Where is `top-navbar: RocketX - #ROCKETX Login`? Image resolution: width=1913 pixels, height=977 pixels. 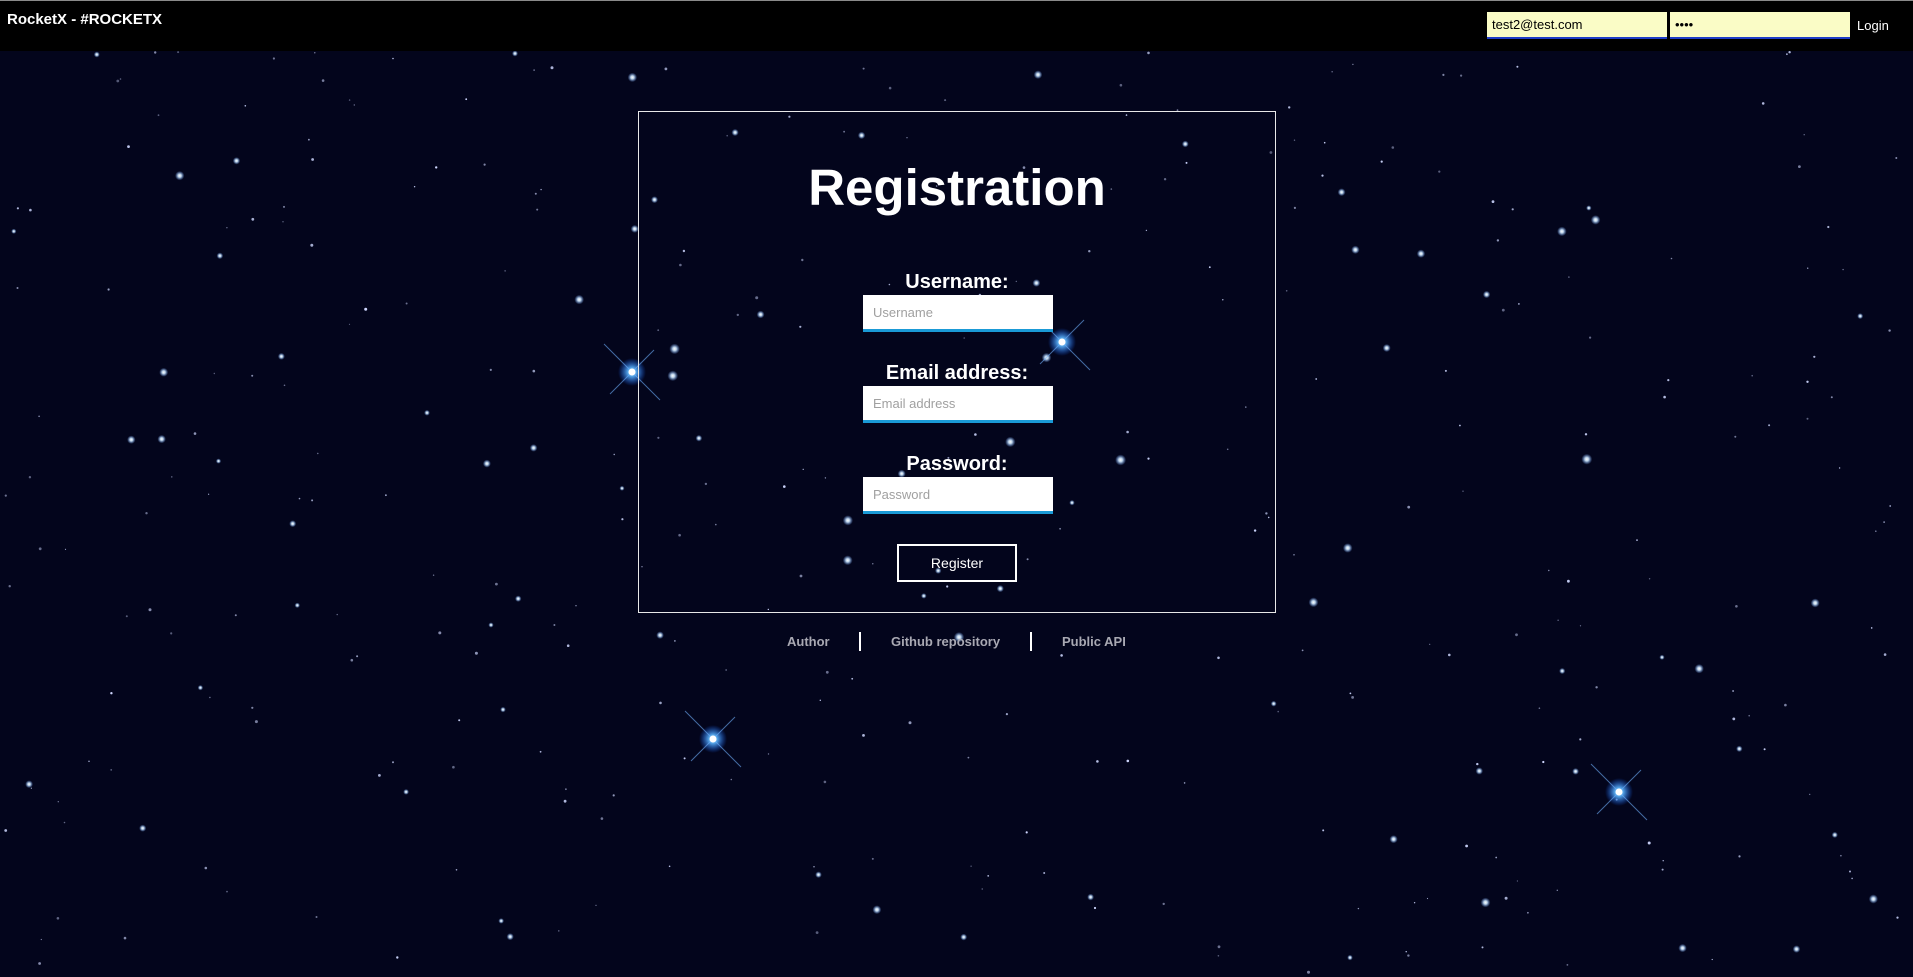 top-navbar: RocketX - #ROCKETX Login is located at coordinates (956, 25).